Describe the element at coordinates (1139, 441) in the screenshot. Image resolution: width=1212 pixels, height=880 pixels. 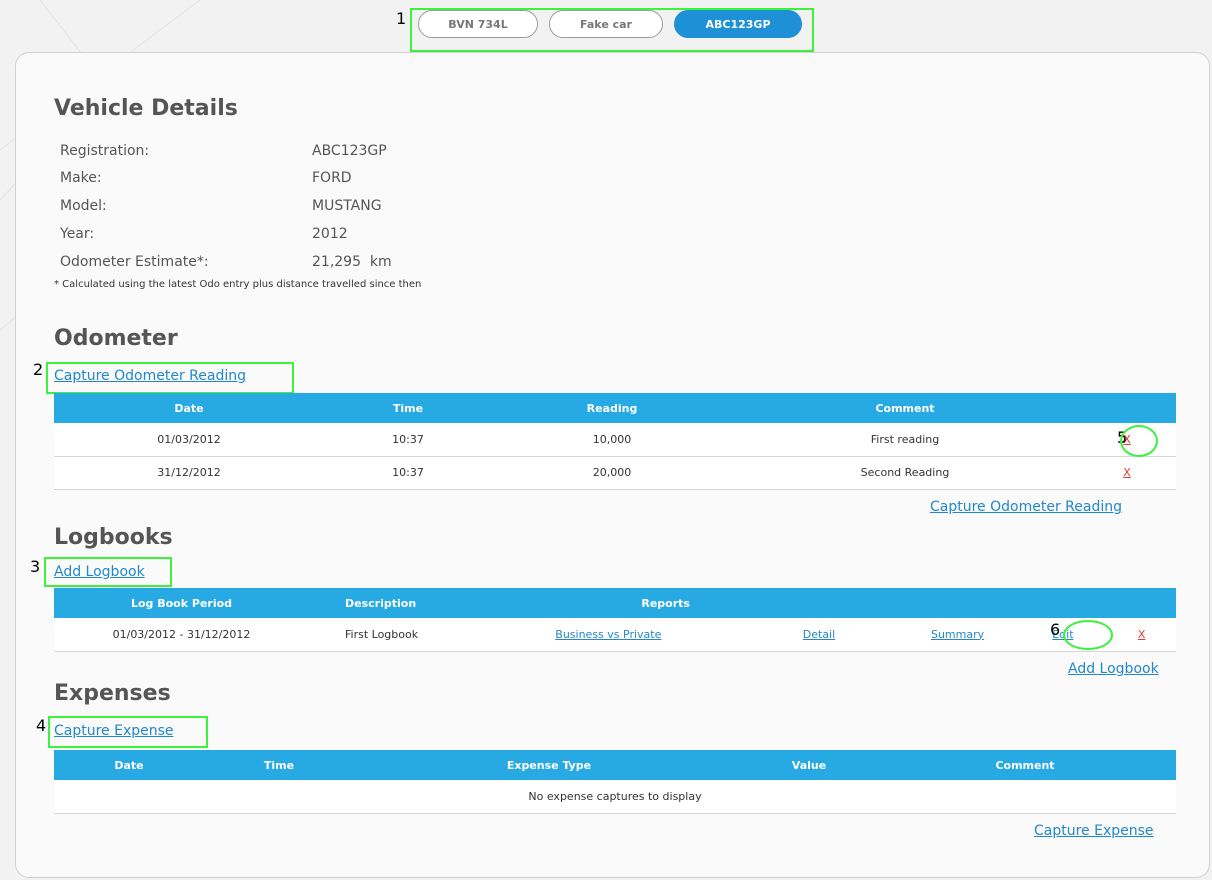
I see `delete-highlight-circle` at that location.